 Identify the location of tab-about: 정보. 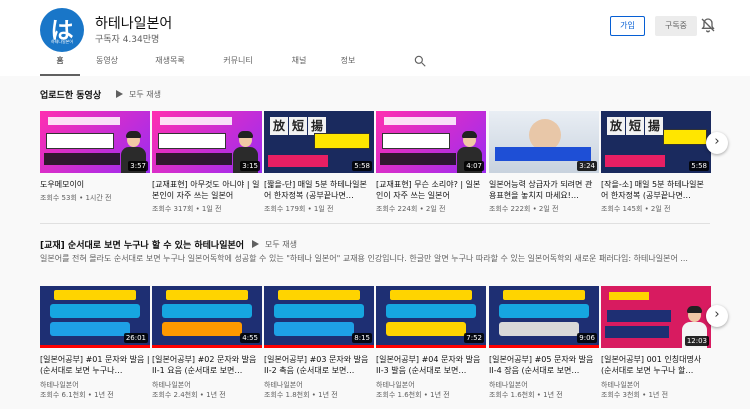
(348, 63).